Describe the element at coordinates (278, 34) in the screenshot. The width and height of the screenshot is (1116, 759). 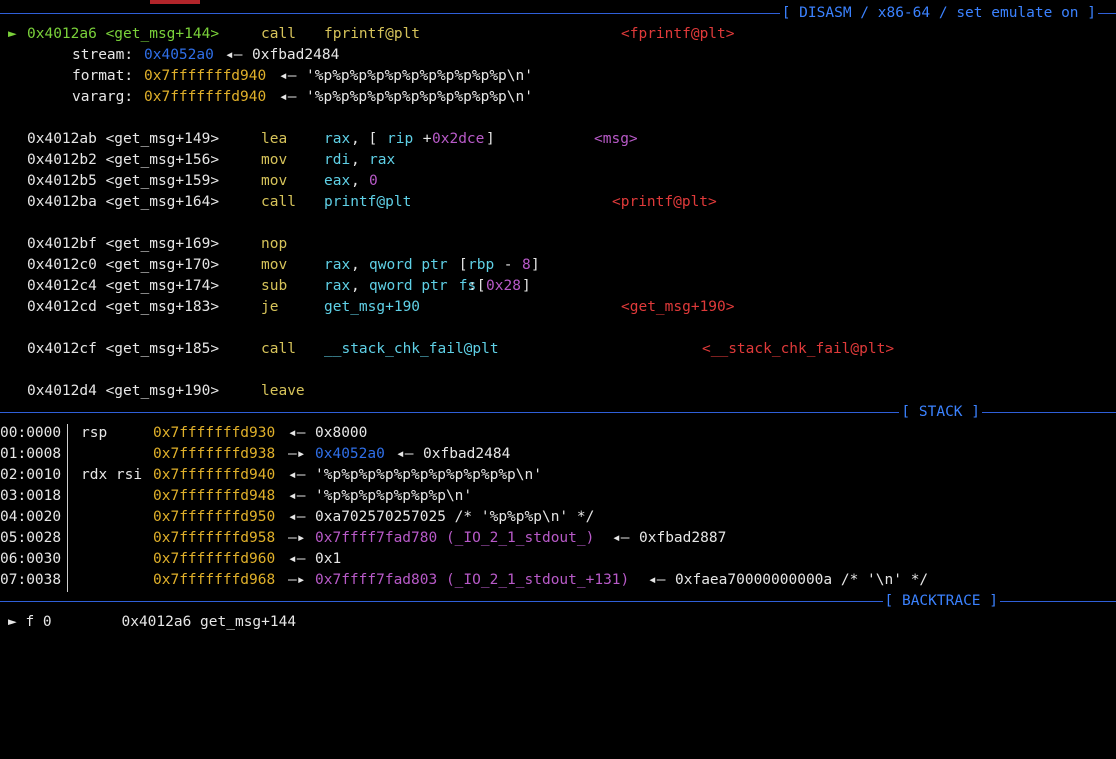
I see `current-mnemonic: call` at that location.